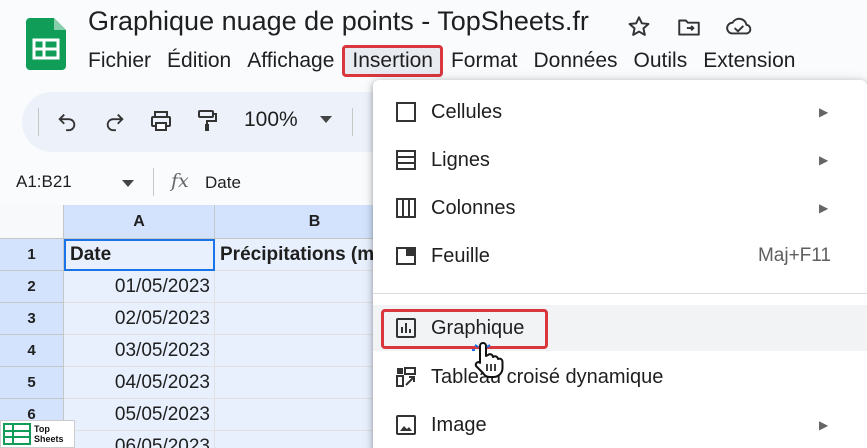 The height and width of the screenshot is (448, 867). What do you see at coordinates (620, 112) in the screenshot?
I see `menu-item-cells: Cellules ▶` at bounding box center [620, 112].